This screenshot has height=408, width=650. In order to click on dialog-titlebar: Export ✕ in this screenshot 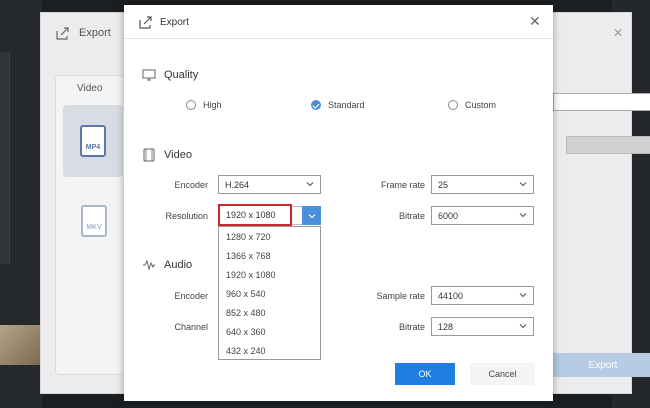, I will do `click(338, 22)`.